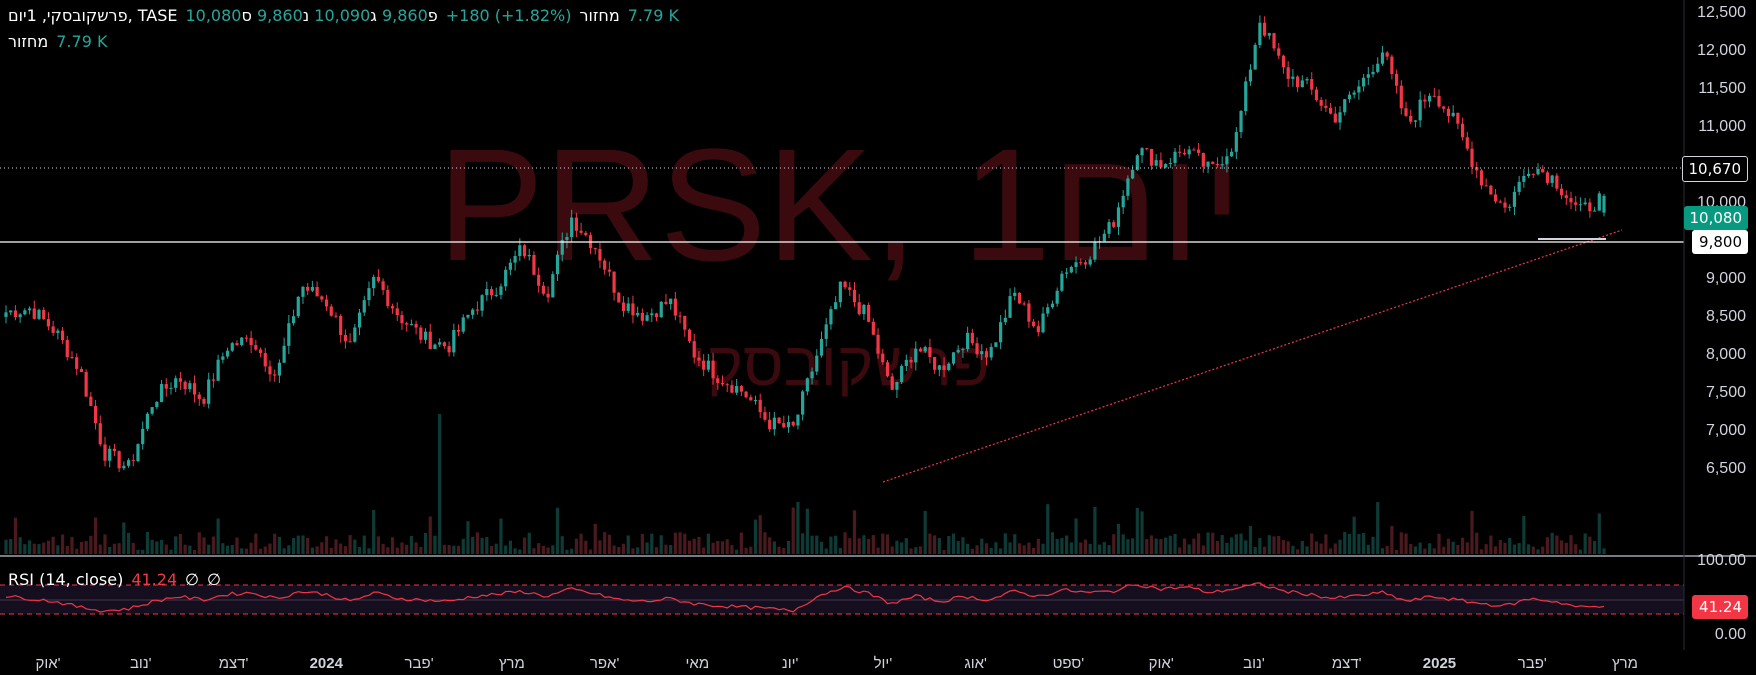 This screenshot has height=675, width=1756. I want to click on last-price-label: 10,080, so click(1715, 218).